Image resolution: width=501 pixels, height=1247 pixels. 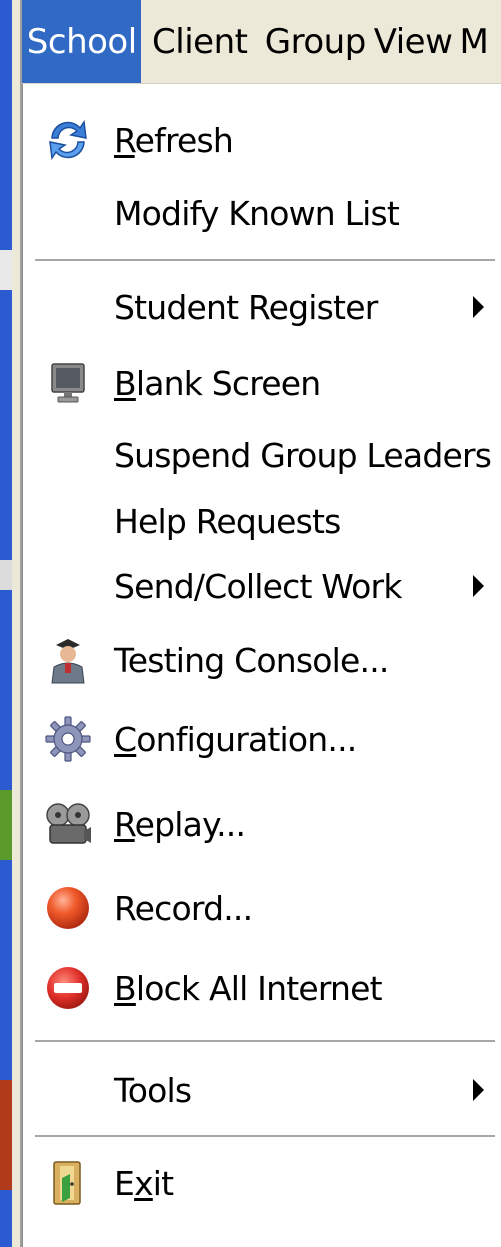 I want to click on teacher-icon, so click(x=68, y=660).